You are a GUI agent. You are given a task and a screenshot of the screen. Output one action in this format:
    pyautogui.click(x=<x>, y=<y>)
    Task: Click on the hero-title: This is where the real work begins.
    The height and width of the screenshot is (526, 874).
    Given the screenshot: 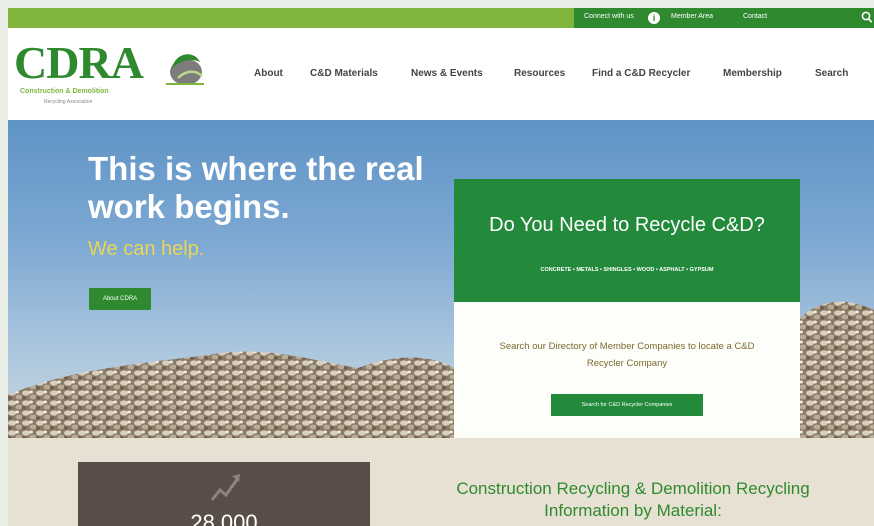 What is the action you would take?
    pyautogui.click(x=256, y=187)
    